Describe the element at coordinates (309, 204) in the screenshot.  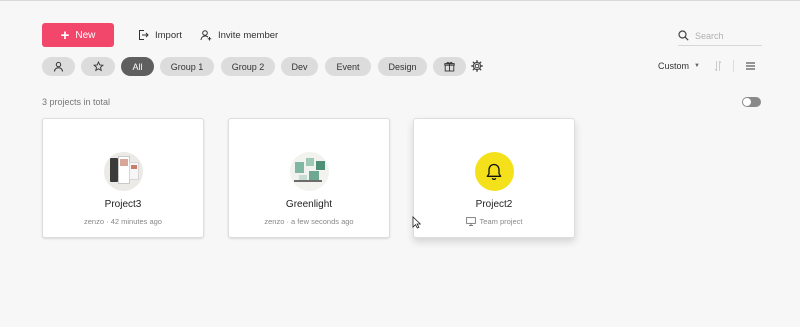
I see `project-title: Greenlight` at that location.